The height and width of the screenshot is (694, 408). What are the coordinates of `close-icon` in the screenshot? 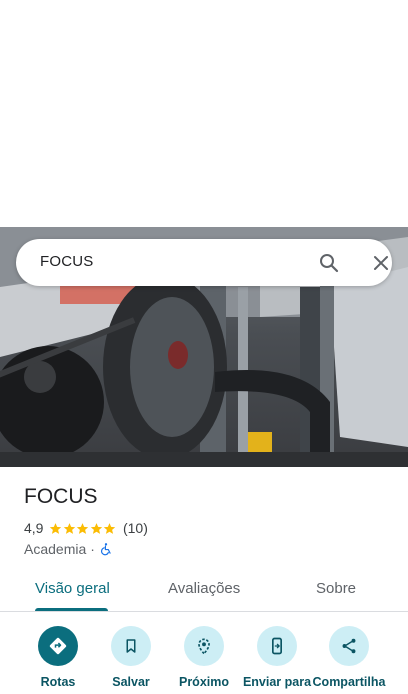 It's located at (381, 263).